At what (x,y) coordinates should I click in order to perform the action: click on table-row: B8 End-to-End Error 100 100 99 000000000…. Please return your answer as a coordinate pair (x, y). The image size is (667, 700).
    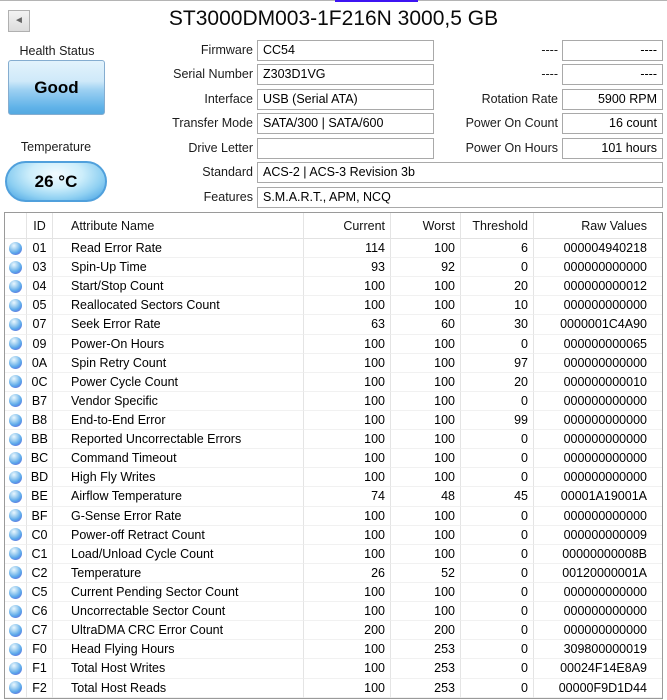
    Looking at the image, I should click on (333, 420).